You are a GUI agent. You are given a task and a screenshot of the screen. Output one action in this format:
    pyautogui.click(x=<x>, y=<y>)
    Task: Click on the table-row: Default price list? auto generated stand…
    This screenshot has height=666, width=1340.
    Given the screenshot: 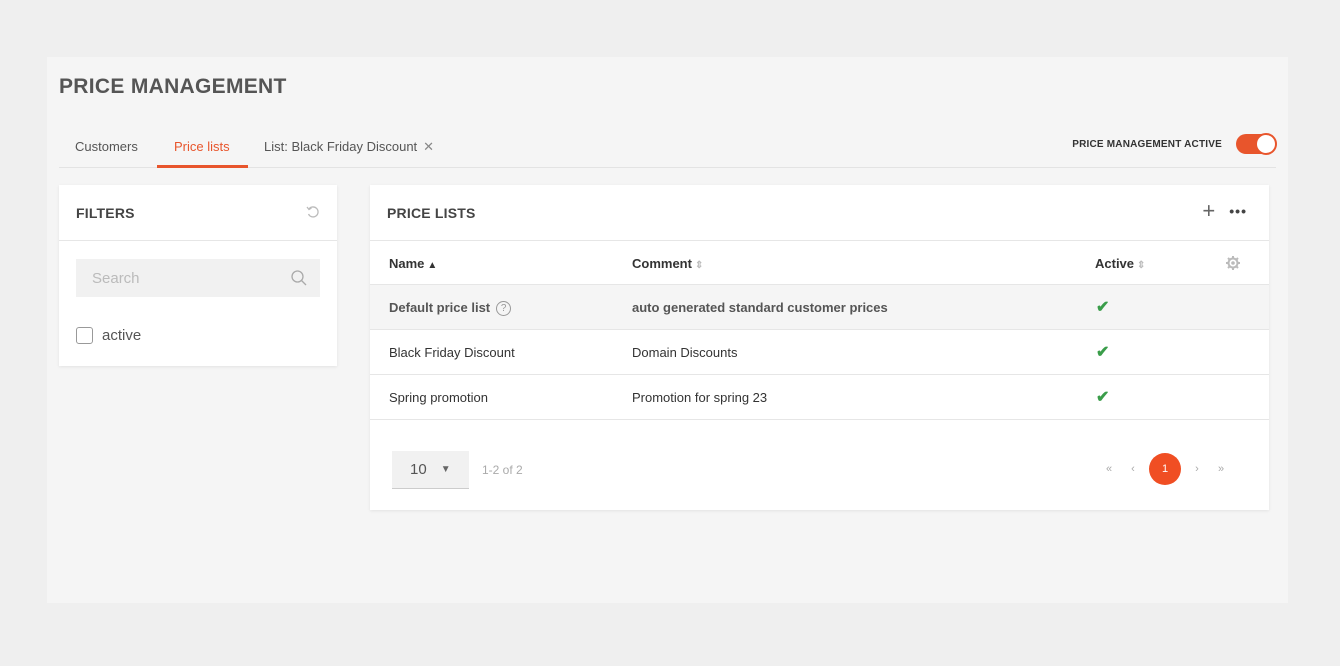 What is the action you would take?
    pyautogui.click(x=819, y=307)
    